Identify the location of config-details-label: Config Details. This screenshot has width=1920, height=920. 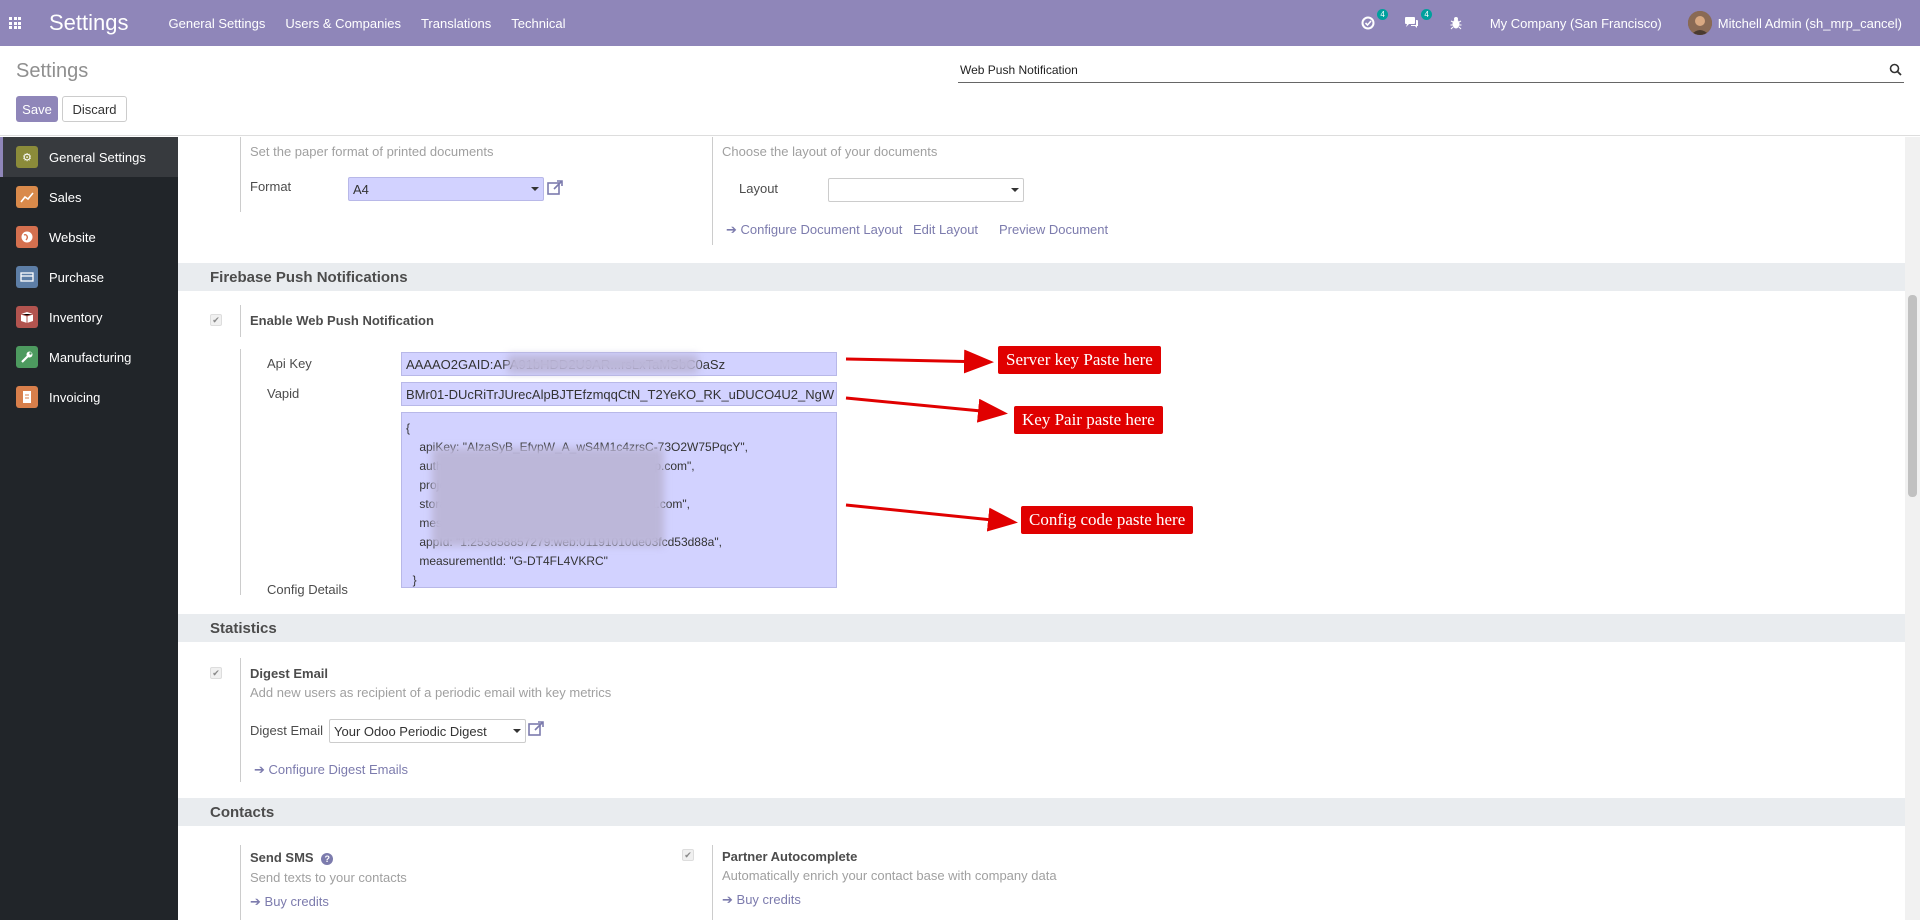
(307, 589).